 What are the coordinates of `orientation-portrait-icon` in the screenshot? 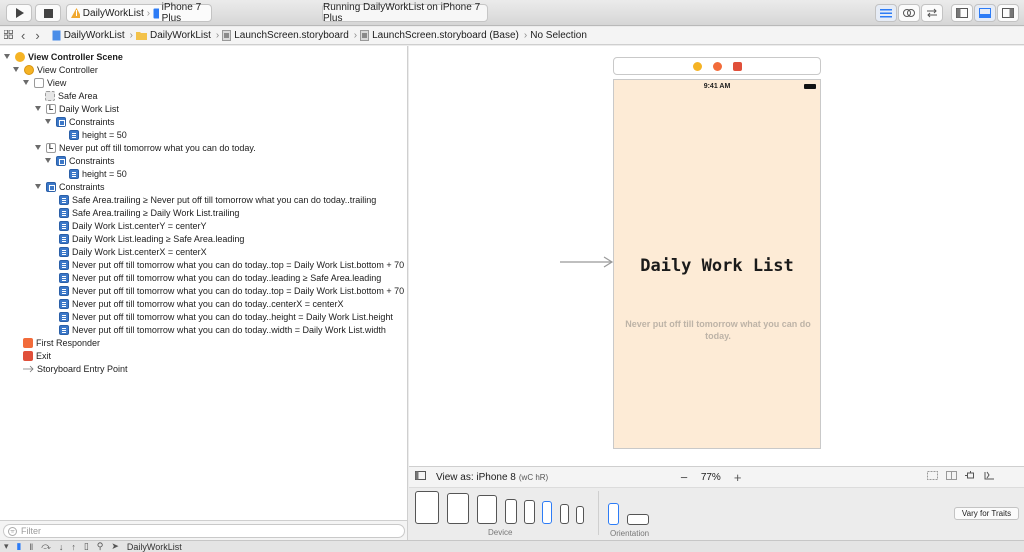 It's located at (613, 514).